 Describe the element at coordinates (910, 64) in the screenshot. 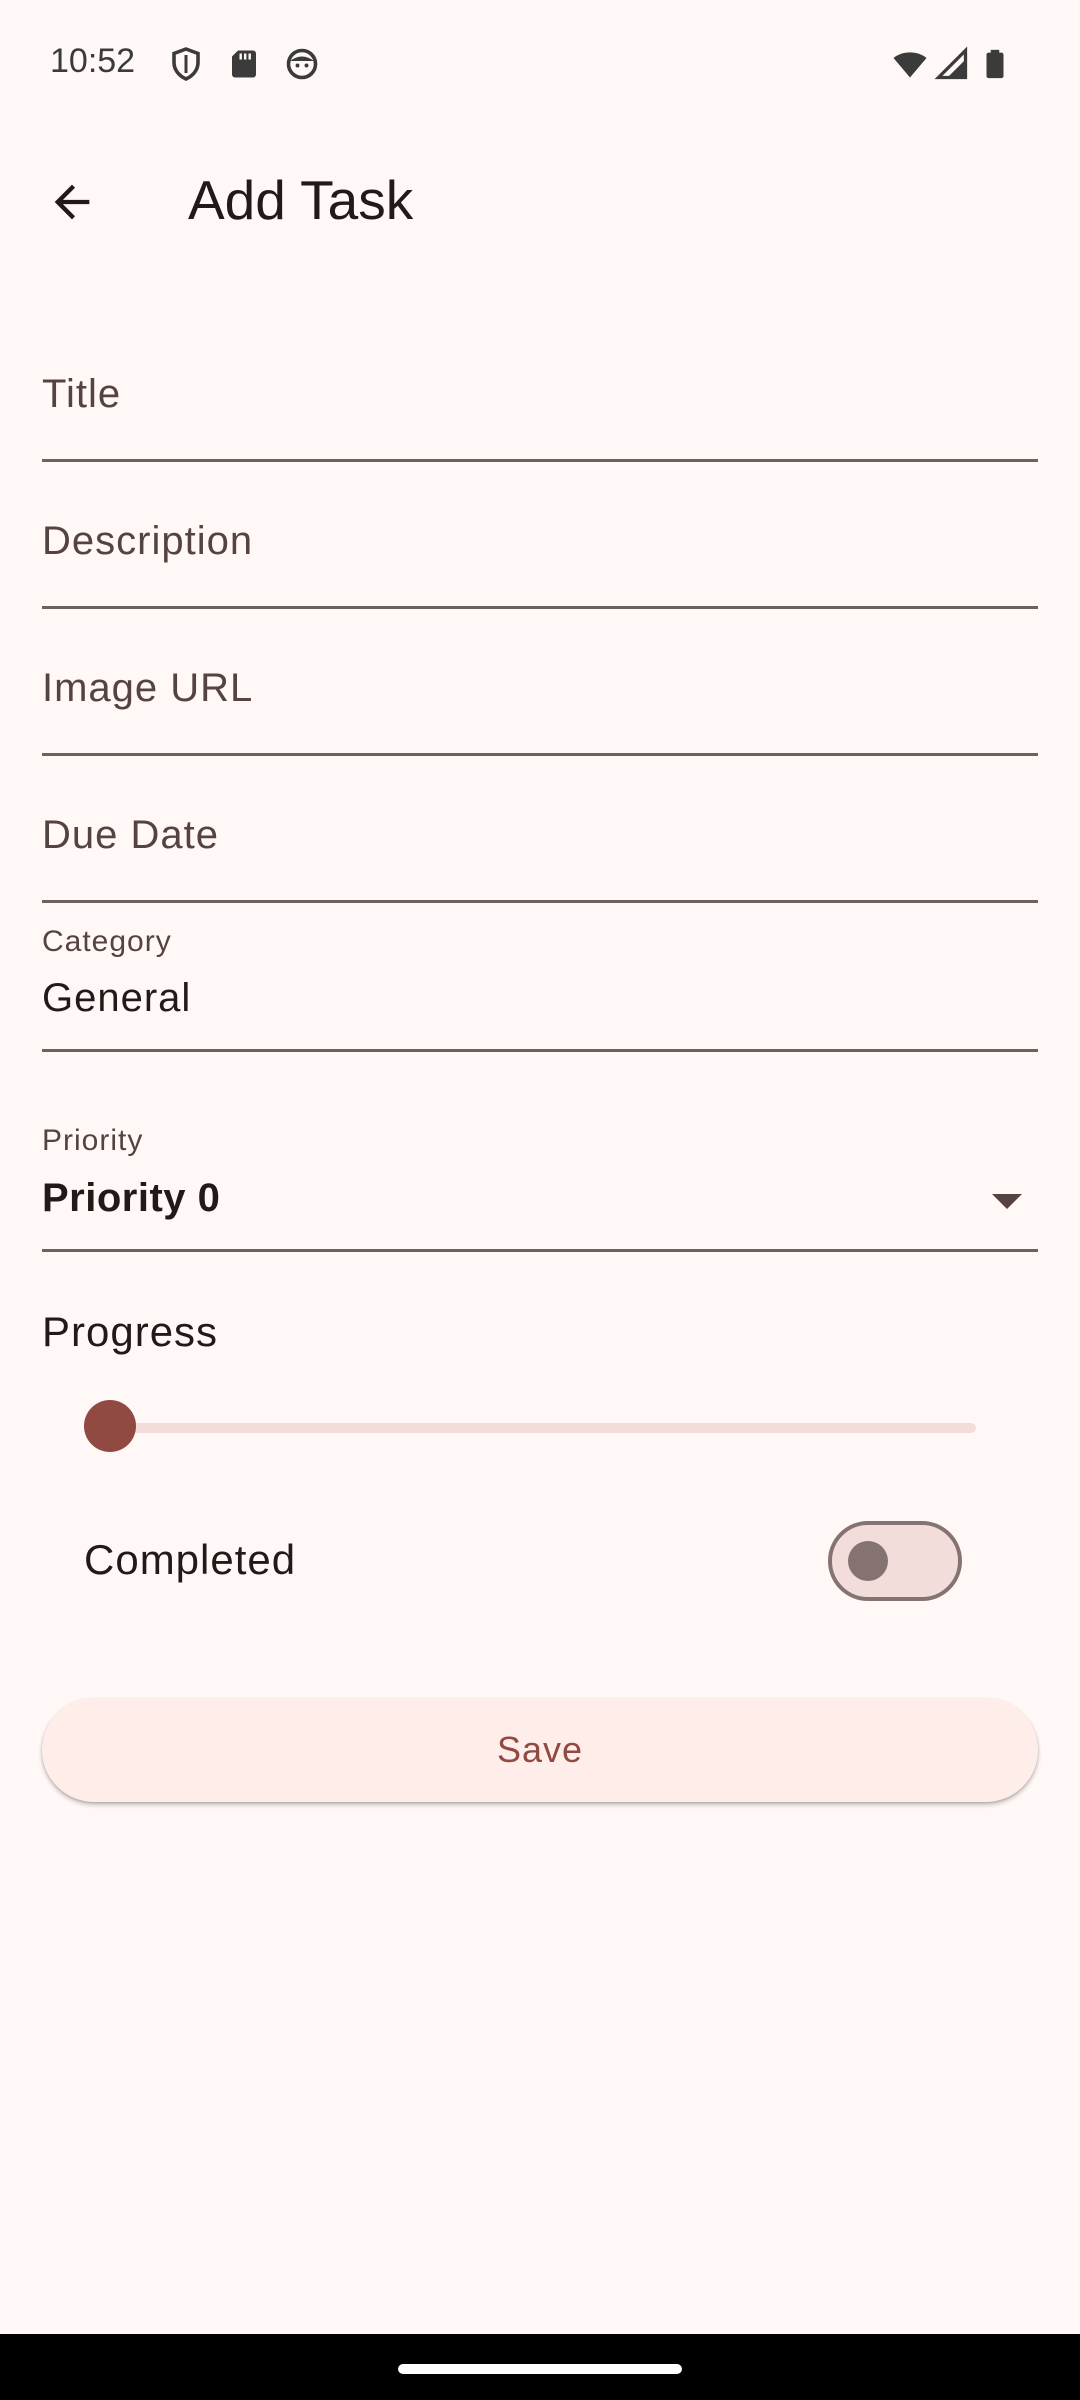

I see `wifi-icon` at that location.